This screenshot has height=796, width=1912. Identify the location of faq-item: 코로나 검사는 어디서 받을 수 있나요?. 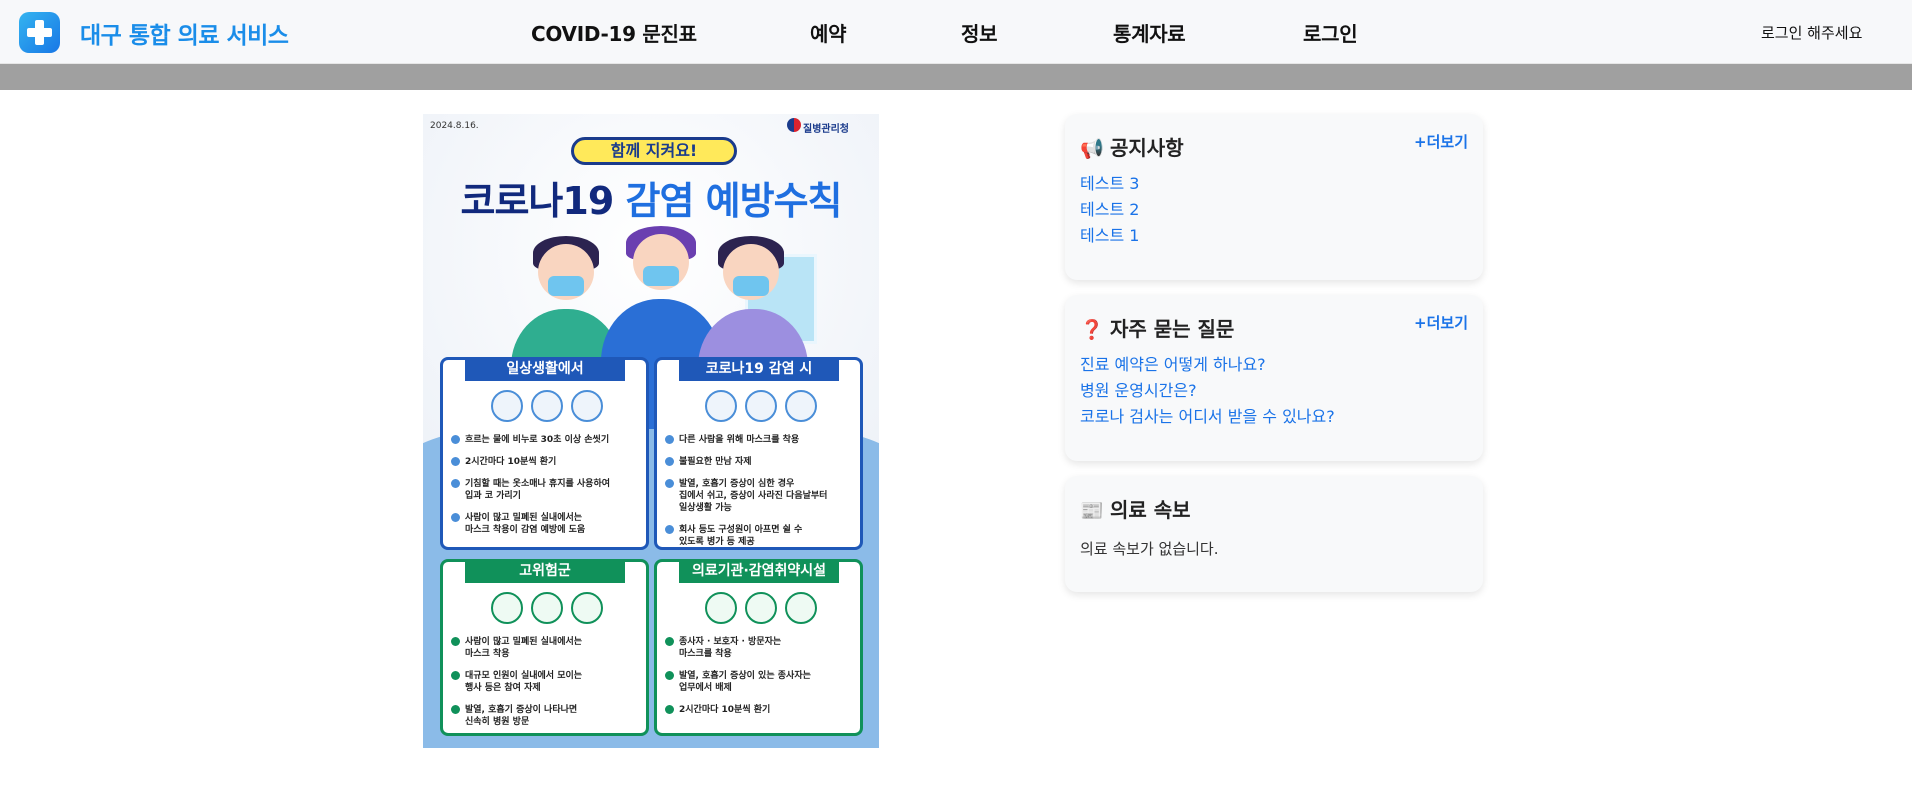
(1207, 417).